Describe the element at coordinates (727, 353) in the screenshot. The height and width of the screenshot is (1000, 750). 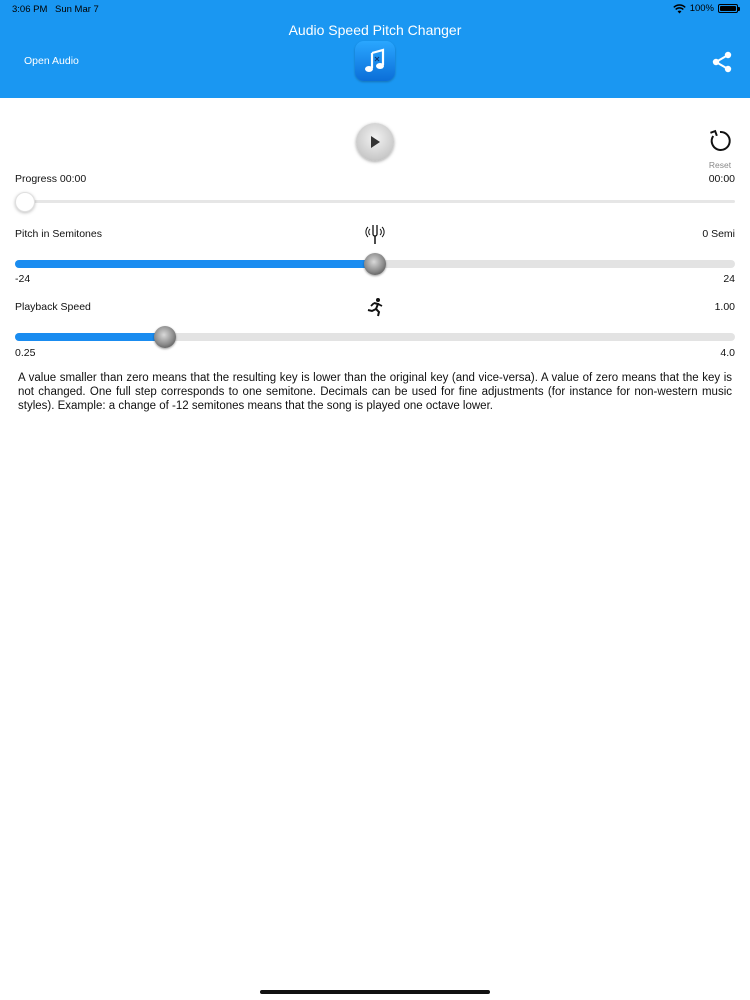
I see `speed-max: 4.0` at that location.